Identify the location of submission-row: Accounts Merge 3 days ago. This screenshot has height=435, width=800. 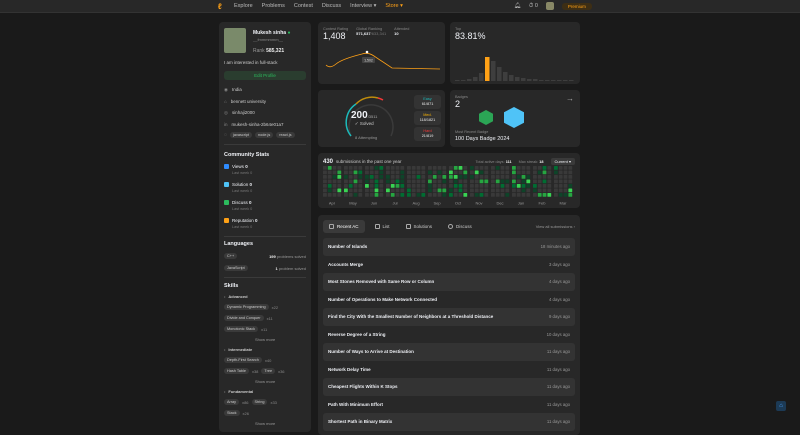
(449, 265).